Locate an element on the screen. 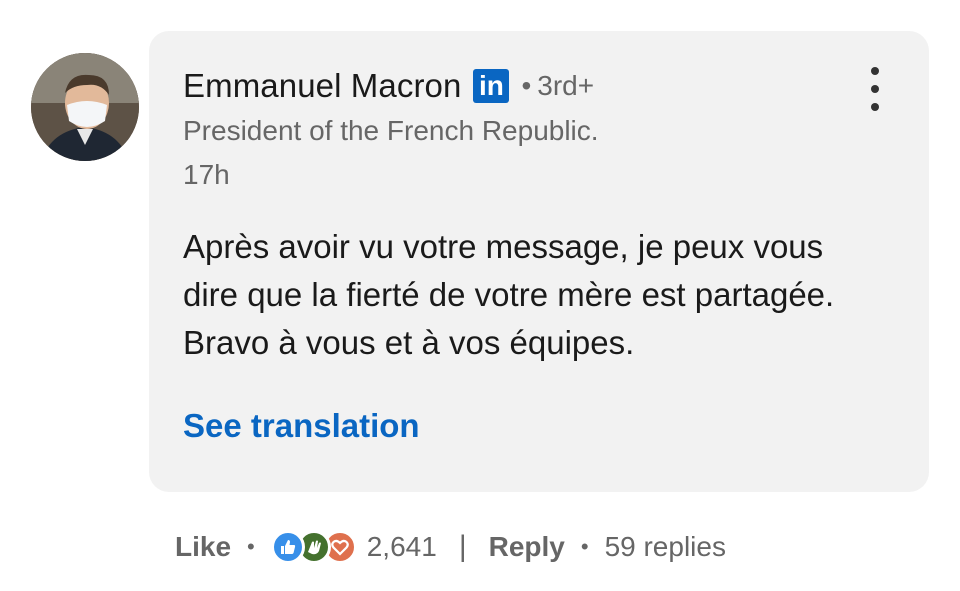  comment-actions: Like • 2,641 | Reply • 59 replies is located at coordinates (450, 547).